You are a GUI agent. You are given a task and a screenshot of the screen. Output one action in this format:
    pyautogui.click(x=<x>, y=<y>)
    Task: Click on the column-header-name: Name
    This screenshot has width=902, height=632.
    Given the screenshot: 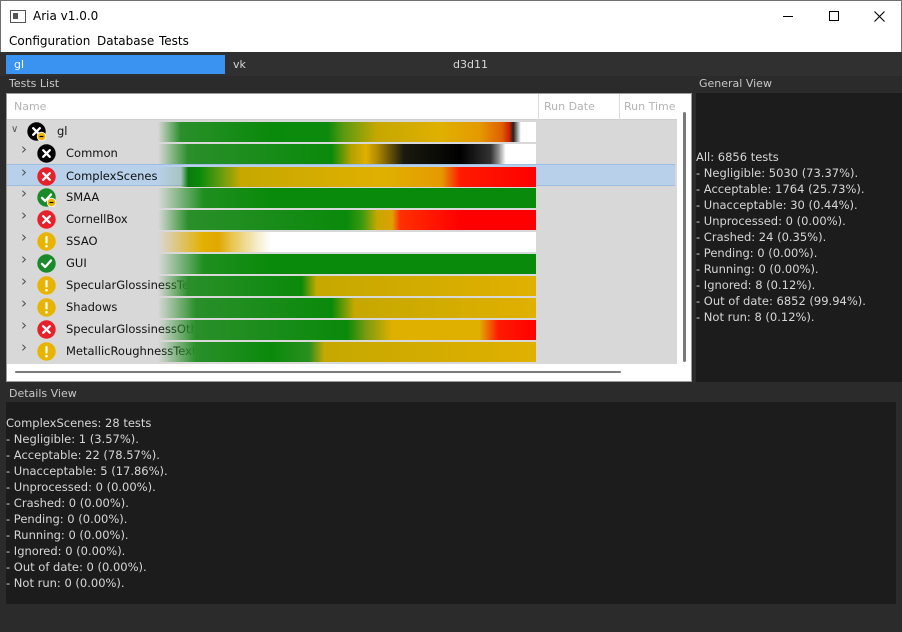 What is the action you would take?
    pyautogui.click(x=30, y=106)
    